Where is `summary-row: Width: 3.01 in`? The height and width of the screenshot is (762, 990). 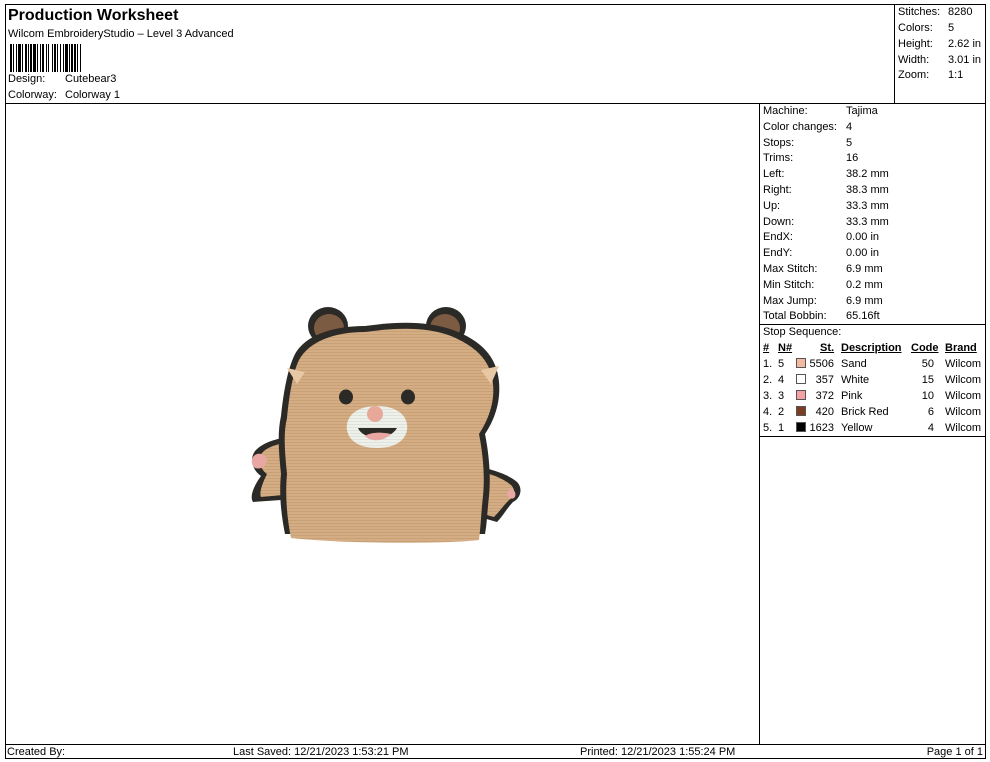 summary-row: Width: 3.01 in is located at coordinates (939, 60).